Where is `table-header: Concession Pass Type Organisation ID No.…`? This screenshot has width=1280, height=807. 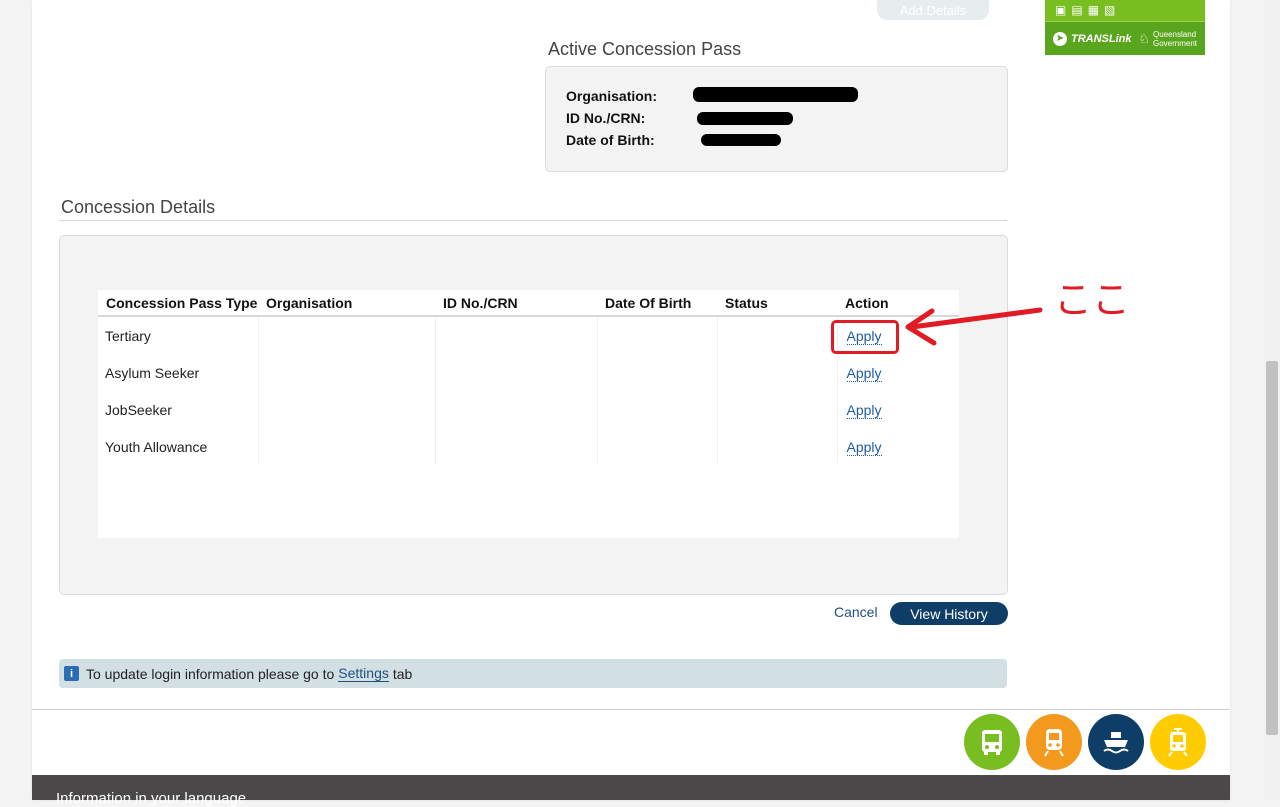 table-header: Concession Pass Type Organisation ID No.… is located at coordinates (528, 303).